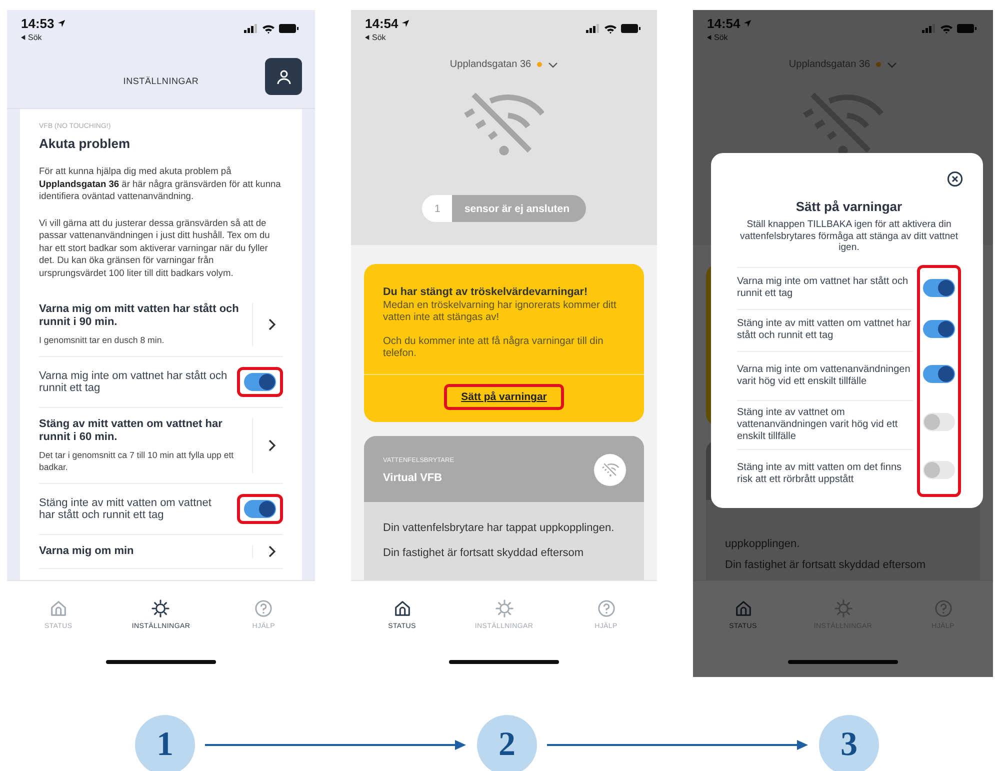 The width and height of the screenshot is (995, 771). Describe the element at coordinates (763, 544) in the screenshot. I see `device-text: uppkopplingen.` at that location.